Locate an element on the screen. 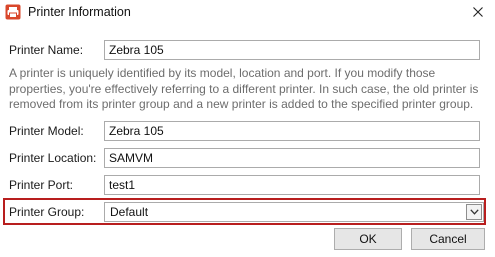 This screenshot has height=257, width=495. window-title: Printer Information is located at coordinates (79, 12).